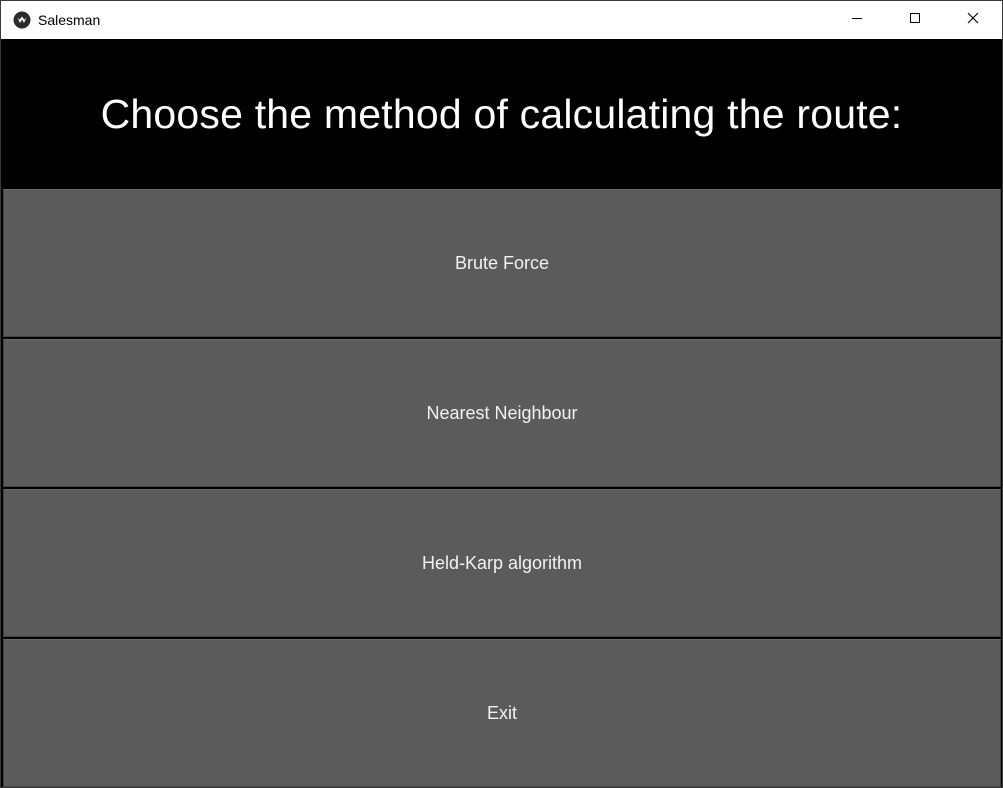 This screenshot has height=788, width=1003. What do you see at coordinates (69, 20) in the screenshot?
I see `window-title: Salesman` at bounding box center [69, 20].